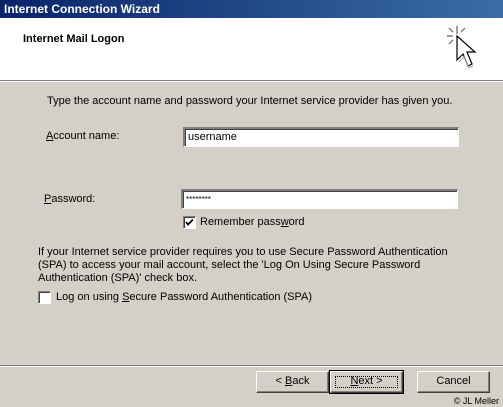  I want to click on remember-password-checkbox, so click(189, 222).